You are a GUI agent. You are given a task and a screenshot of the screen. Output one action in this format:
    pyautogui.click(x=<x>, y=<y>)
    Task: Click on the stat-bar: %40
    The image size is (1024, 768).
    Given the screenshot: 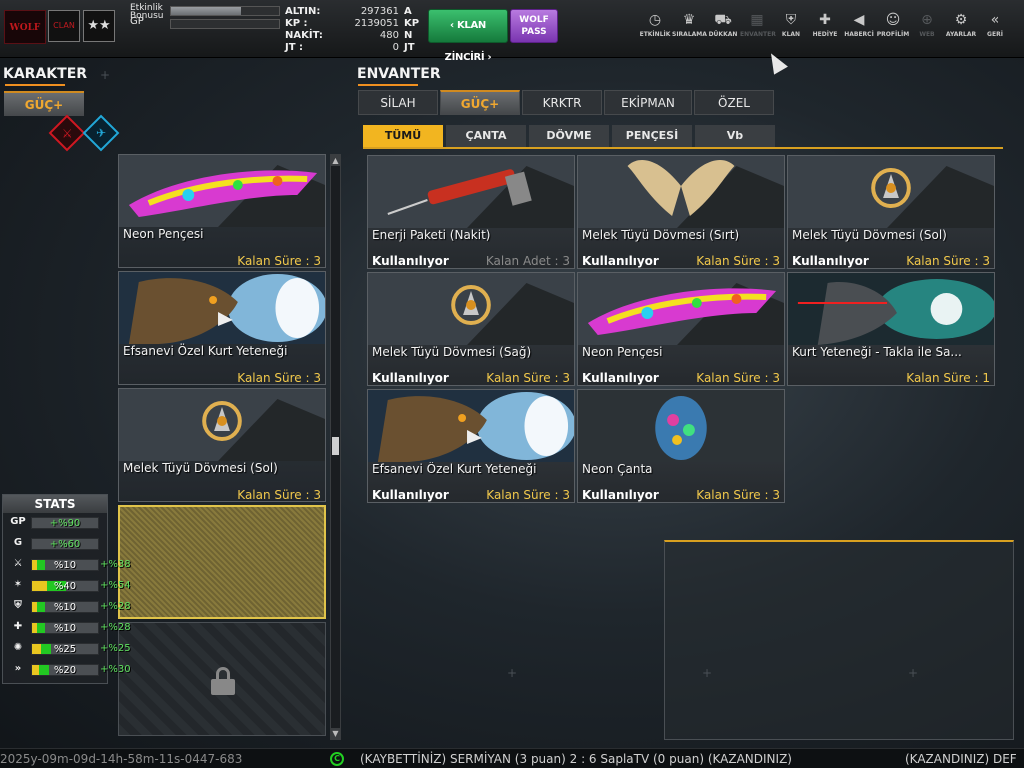 What is the action you would take?
    pyautogui.click(x=65, y=586)
    